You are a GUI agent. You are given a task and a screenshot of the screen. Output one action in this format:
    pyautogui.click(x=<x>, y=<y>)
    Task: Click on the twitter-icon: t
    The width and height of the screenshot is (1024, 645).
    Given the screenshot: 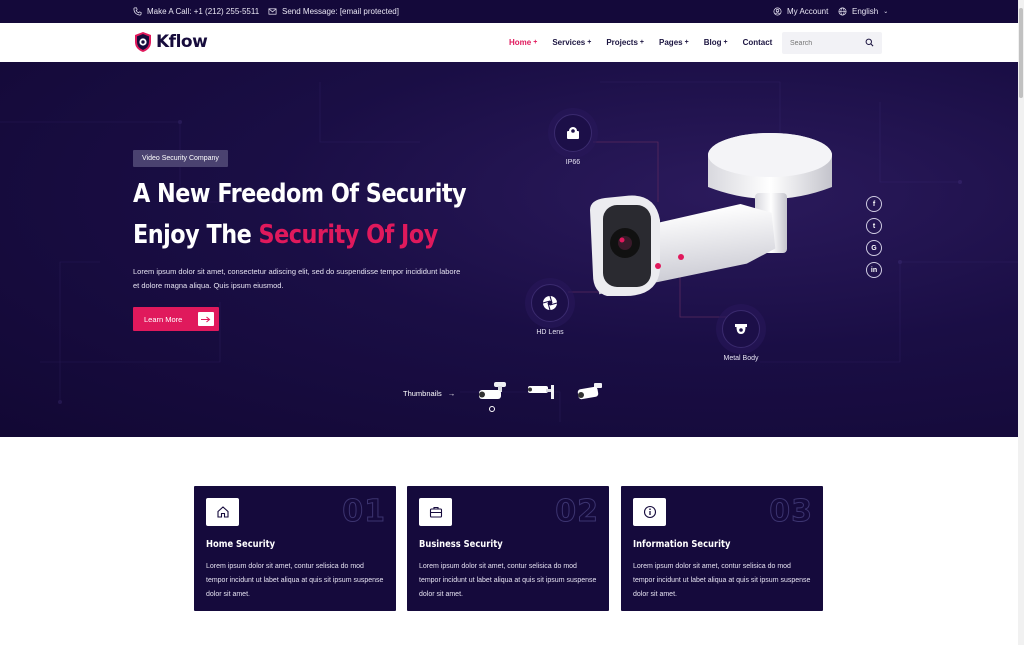 What is the action you would take?
    pyautogui.click(x=874, y=226)
    